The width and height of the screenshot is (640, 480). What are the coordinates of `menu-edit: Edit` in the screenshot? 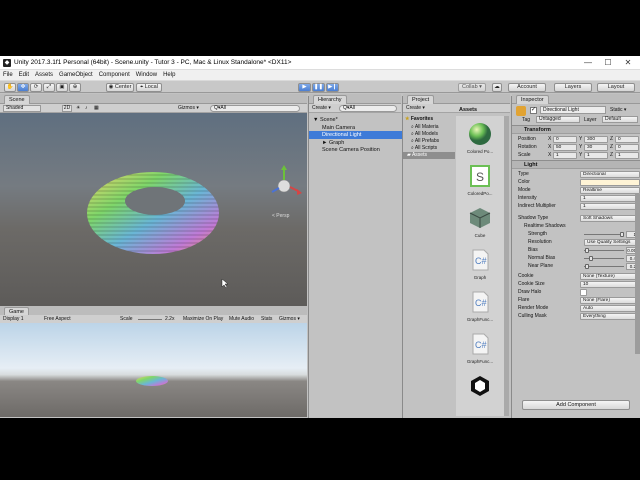 It's located at (24, 75).